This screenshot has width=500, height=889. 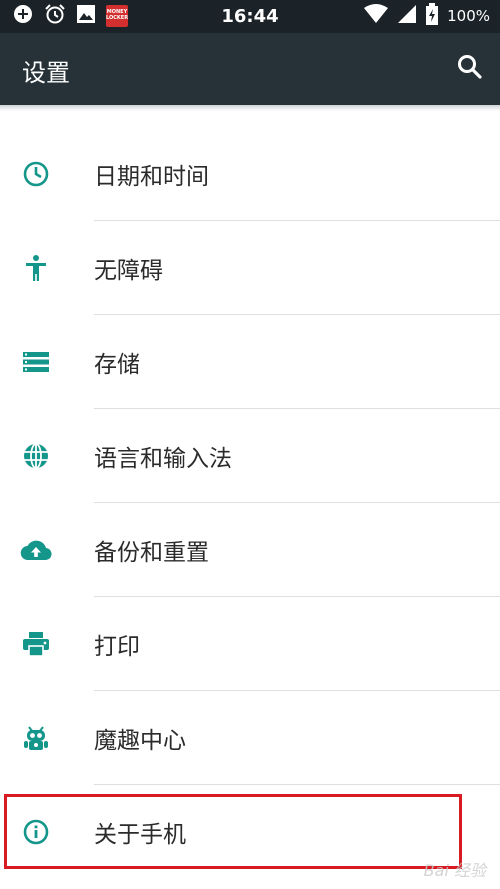 What do you see at coordinates (250, 174) in the screenshot?
I see `settings-item-date-time: 日期和时间` at bounding box center [250, 174].